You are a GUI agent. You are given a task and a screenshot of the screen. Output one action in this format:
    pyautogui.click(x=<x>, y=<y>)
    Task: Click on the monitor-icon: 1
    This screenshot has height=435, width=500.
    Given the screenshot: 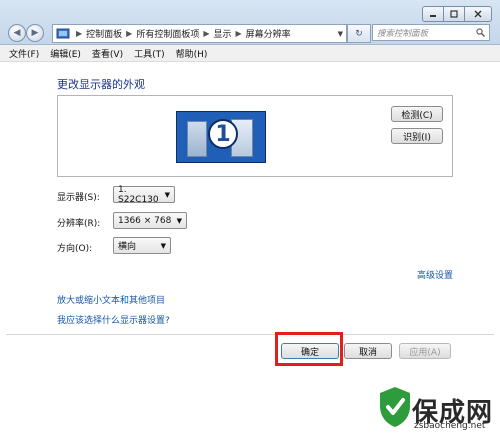 What is the action you would take?
    pyautogui.click(x=221, y=137)
    